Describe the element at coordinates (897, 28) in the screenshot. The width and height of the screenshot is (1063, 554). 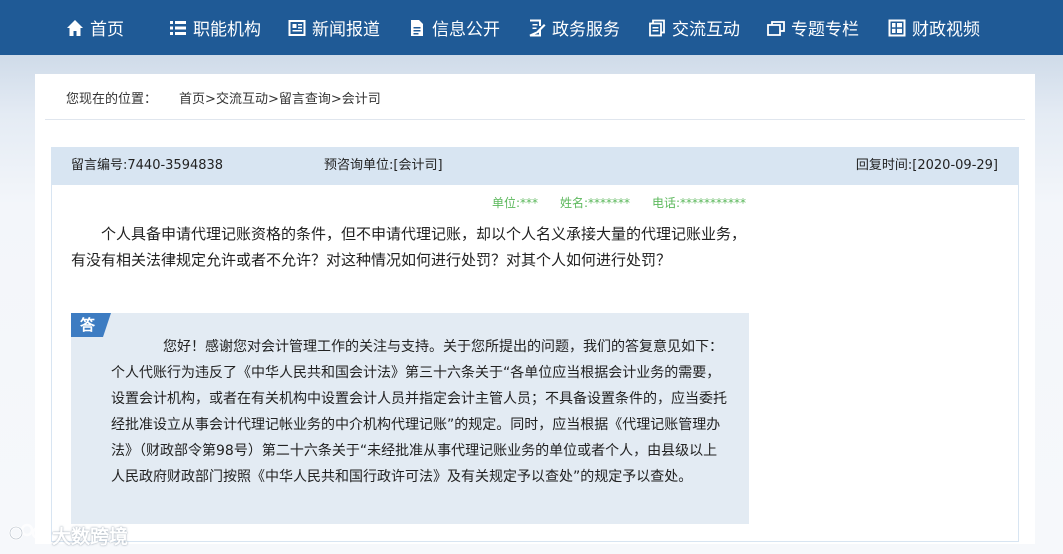
I see `video-icon` at that location.